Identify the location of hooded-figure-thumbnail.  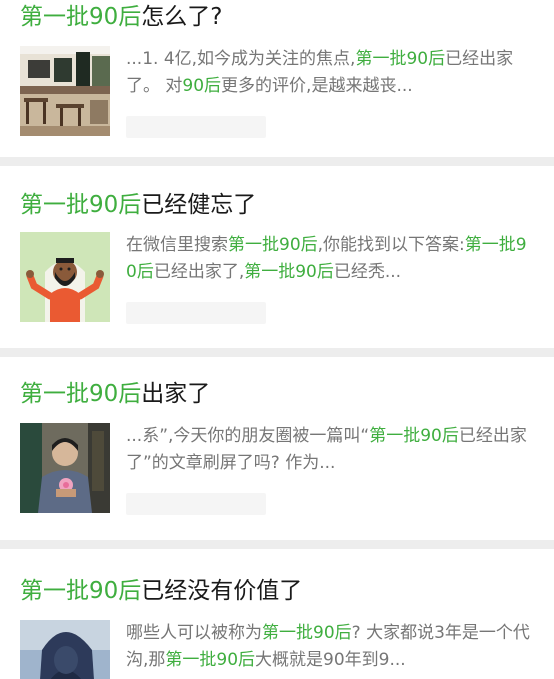
(65, 649).